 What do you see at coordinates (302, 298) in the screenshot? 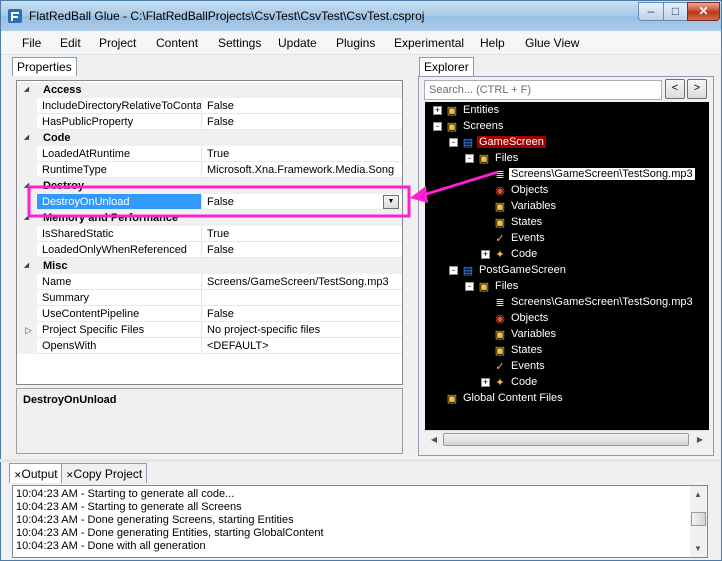
I see `property-value` at bounding box center [302, 298].